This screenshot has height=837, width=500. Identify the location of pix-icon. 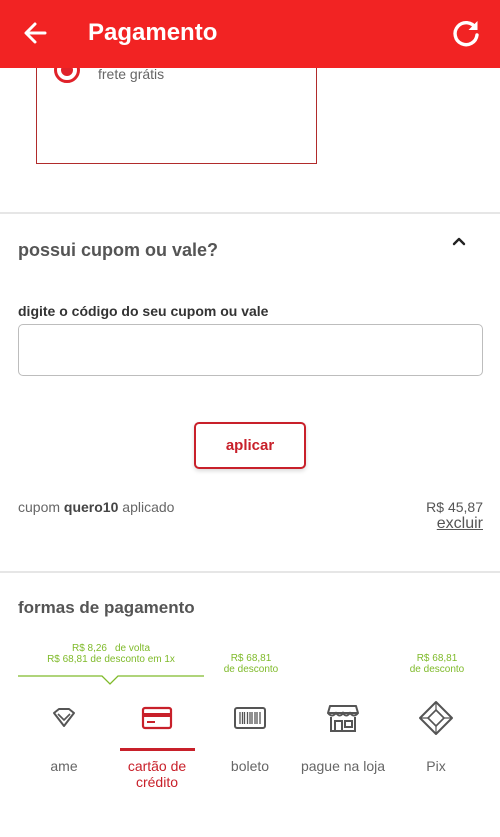
(436, 718).